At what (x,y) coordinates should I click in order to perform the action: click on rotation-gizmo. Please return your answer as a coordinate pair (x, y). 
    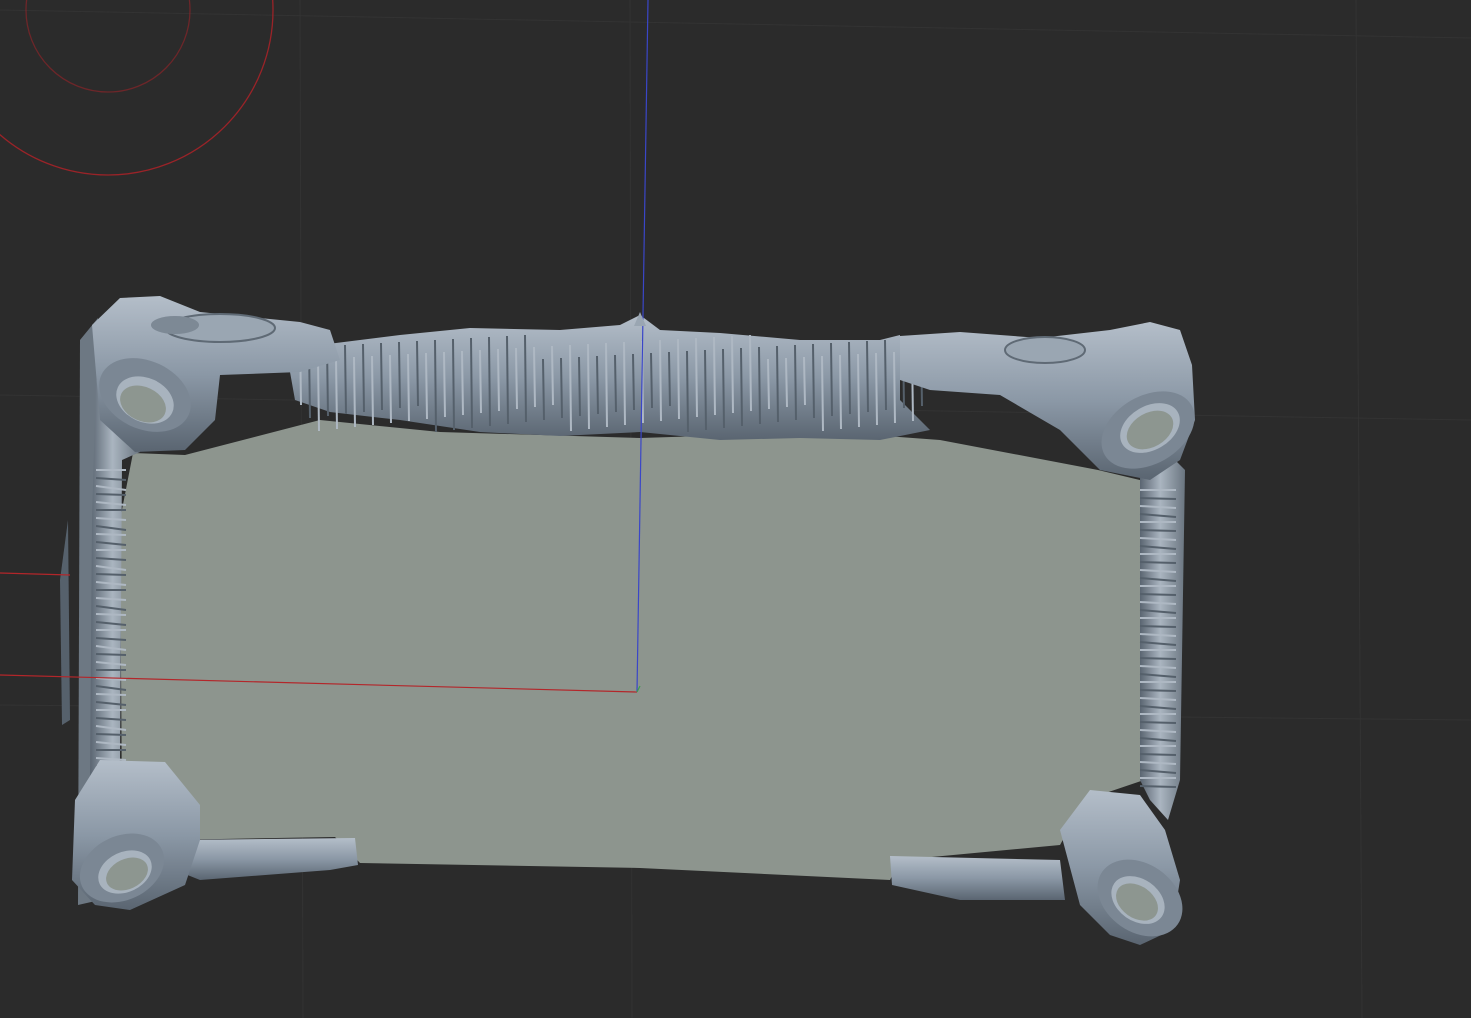
    Looking at the image, I should click on (137, 88).